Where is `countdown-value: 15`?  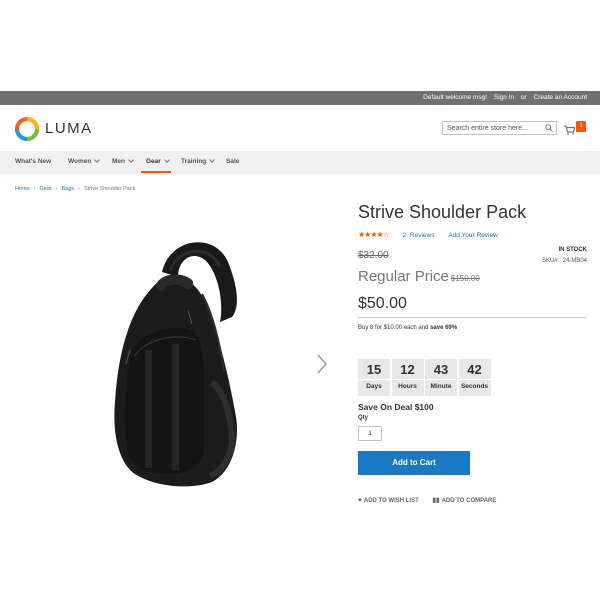
countdown-value: 15 is located at coordinates (374, 369).